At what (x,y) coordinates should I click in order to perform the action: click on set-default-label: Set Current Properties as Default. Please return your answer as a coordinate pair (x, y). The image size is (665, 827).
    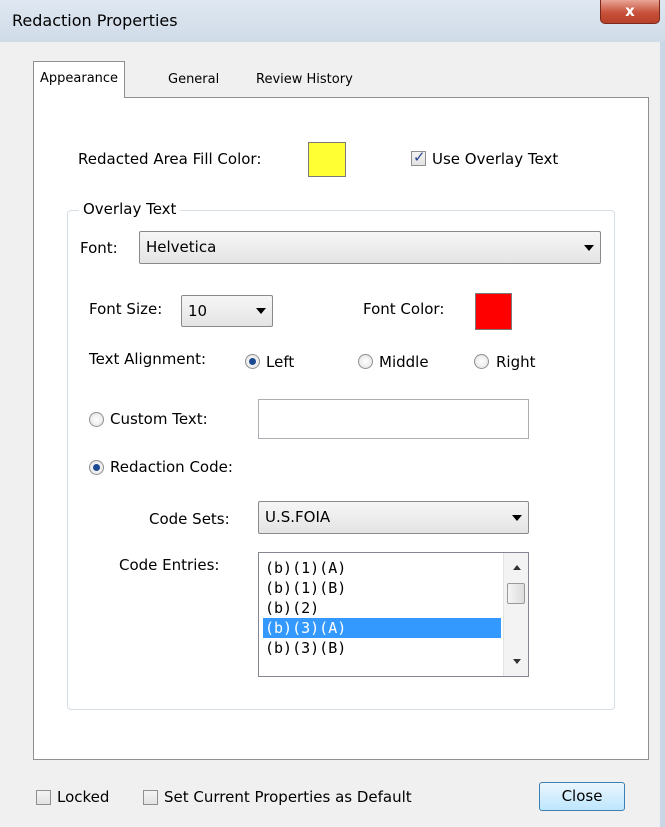
    Looking at the image, I should click on (288, 797).